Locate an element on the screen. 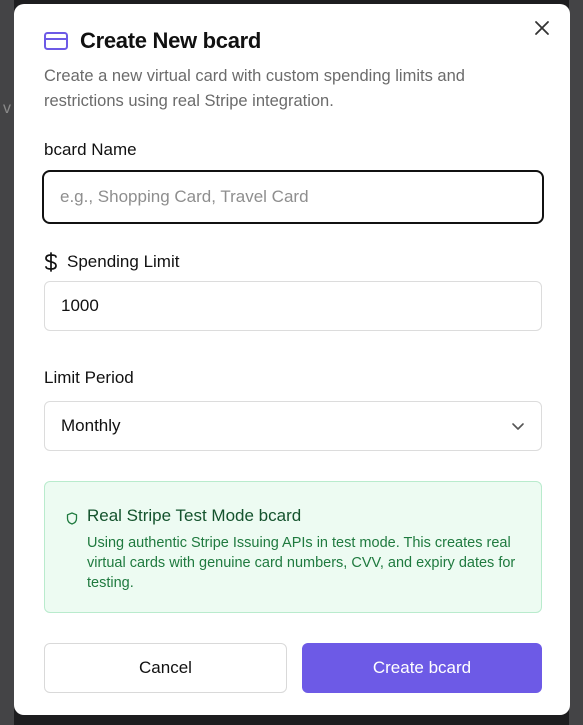 The height and width of the screenshot is (725, 583). spending-limit-input is located at coordinates (293, 306).